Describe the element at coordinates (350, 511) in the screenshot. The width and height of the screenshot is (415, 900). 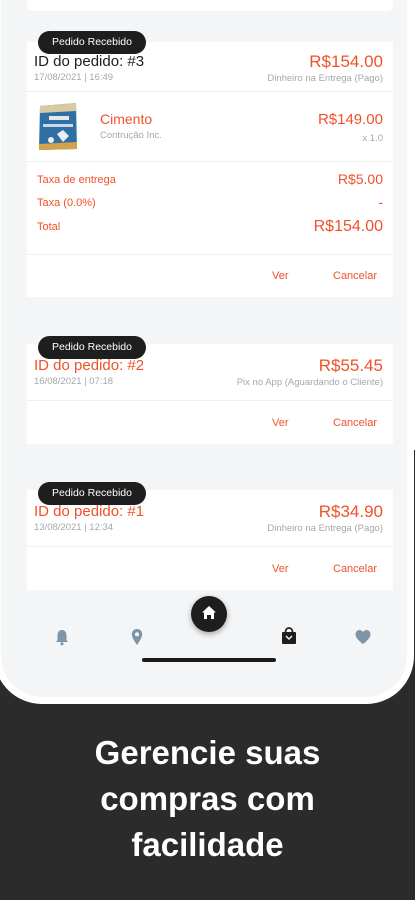
I see `order-total: R$34.90` at that location.